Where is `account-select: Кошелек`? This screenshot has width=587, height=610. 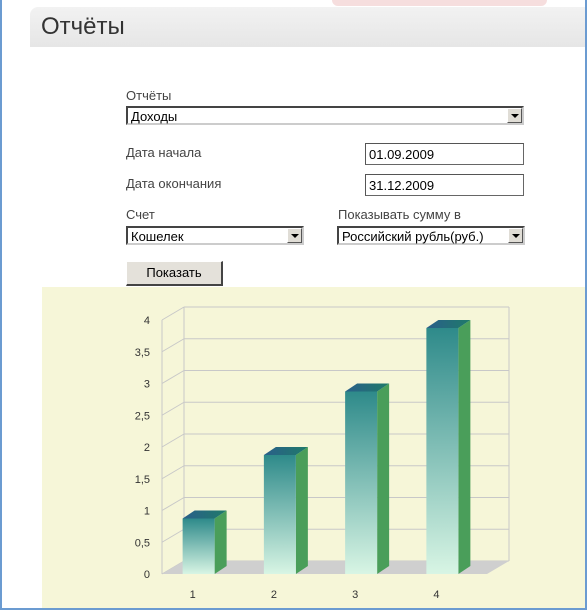
account-select: Кошелек is located at coordinates (215, 235).